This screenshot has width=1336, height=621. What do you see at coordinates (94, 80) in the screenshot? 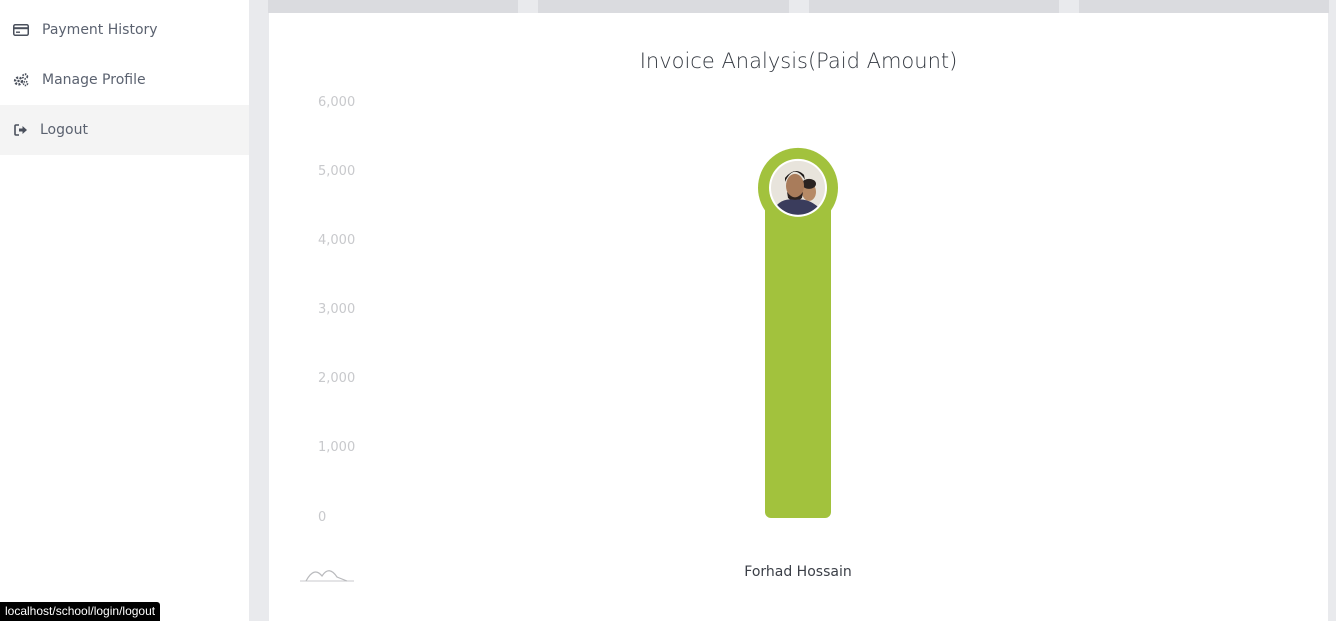
I see `sidebar-item-label: Manage Profile` at bounding box center [94, 80].